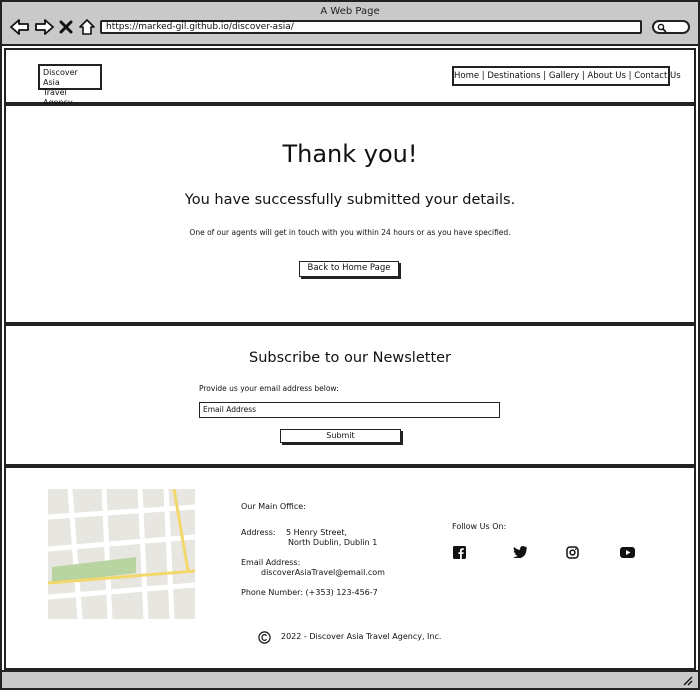 The height and width of the screenshot is (690, 700). What do you see at coordinates (20, 27) in the screenshot?
I see `back-arrow-icon` at bounding box center [20, 27].